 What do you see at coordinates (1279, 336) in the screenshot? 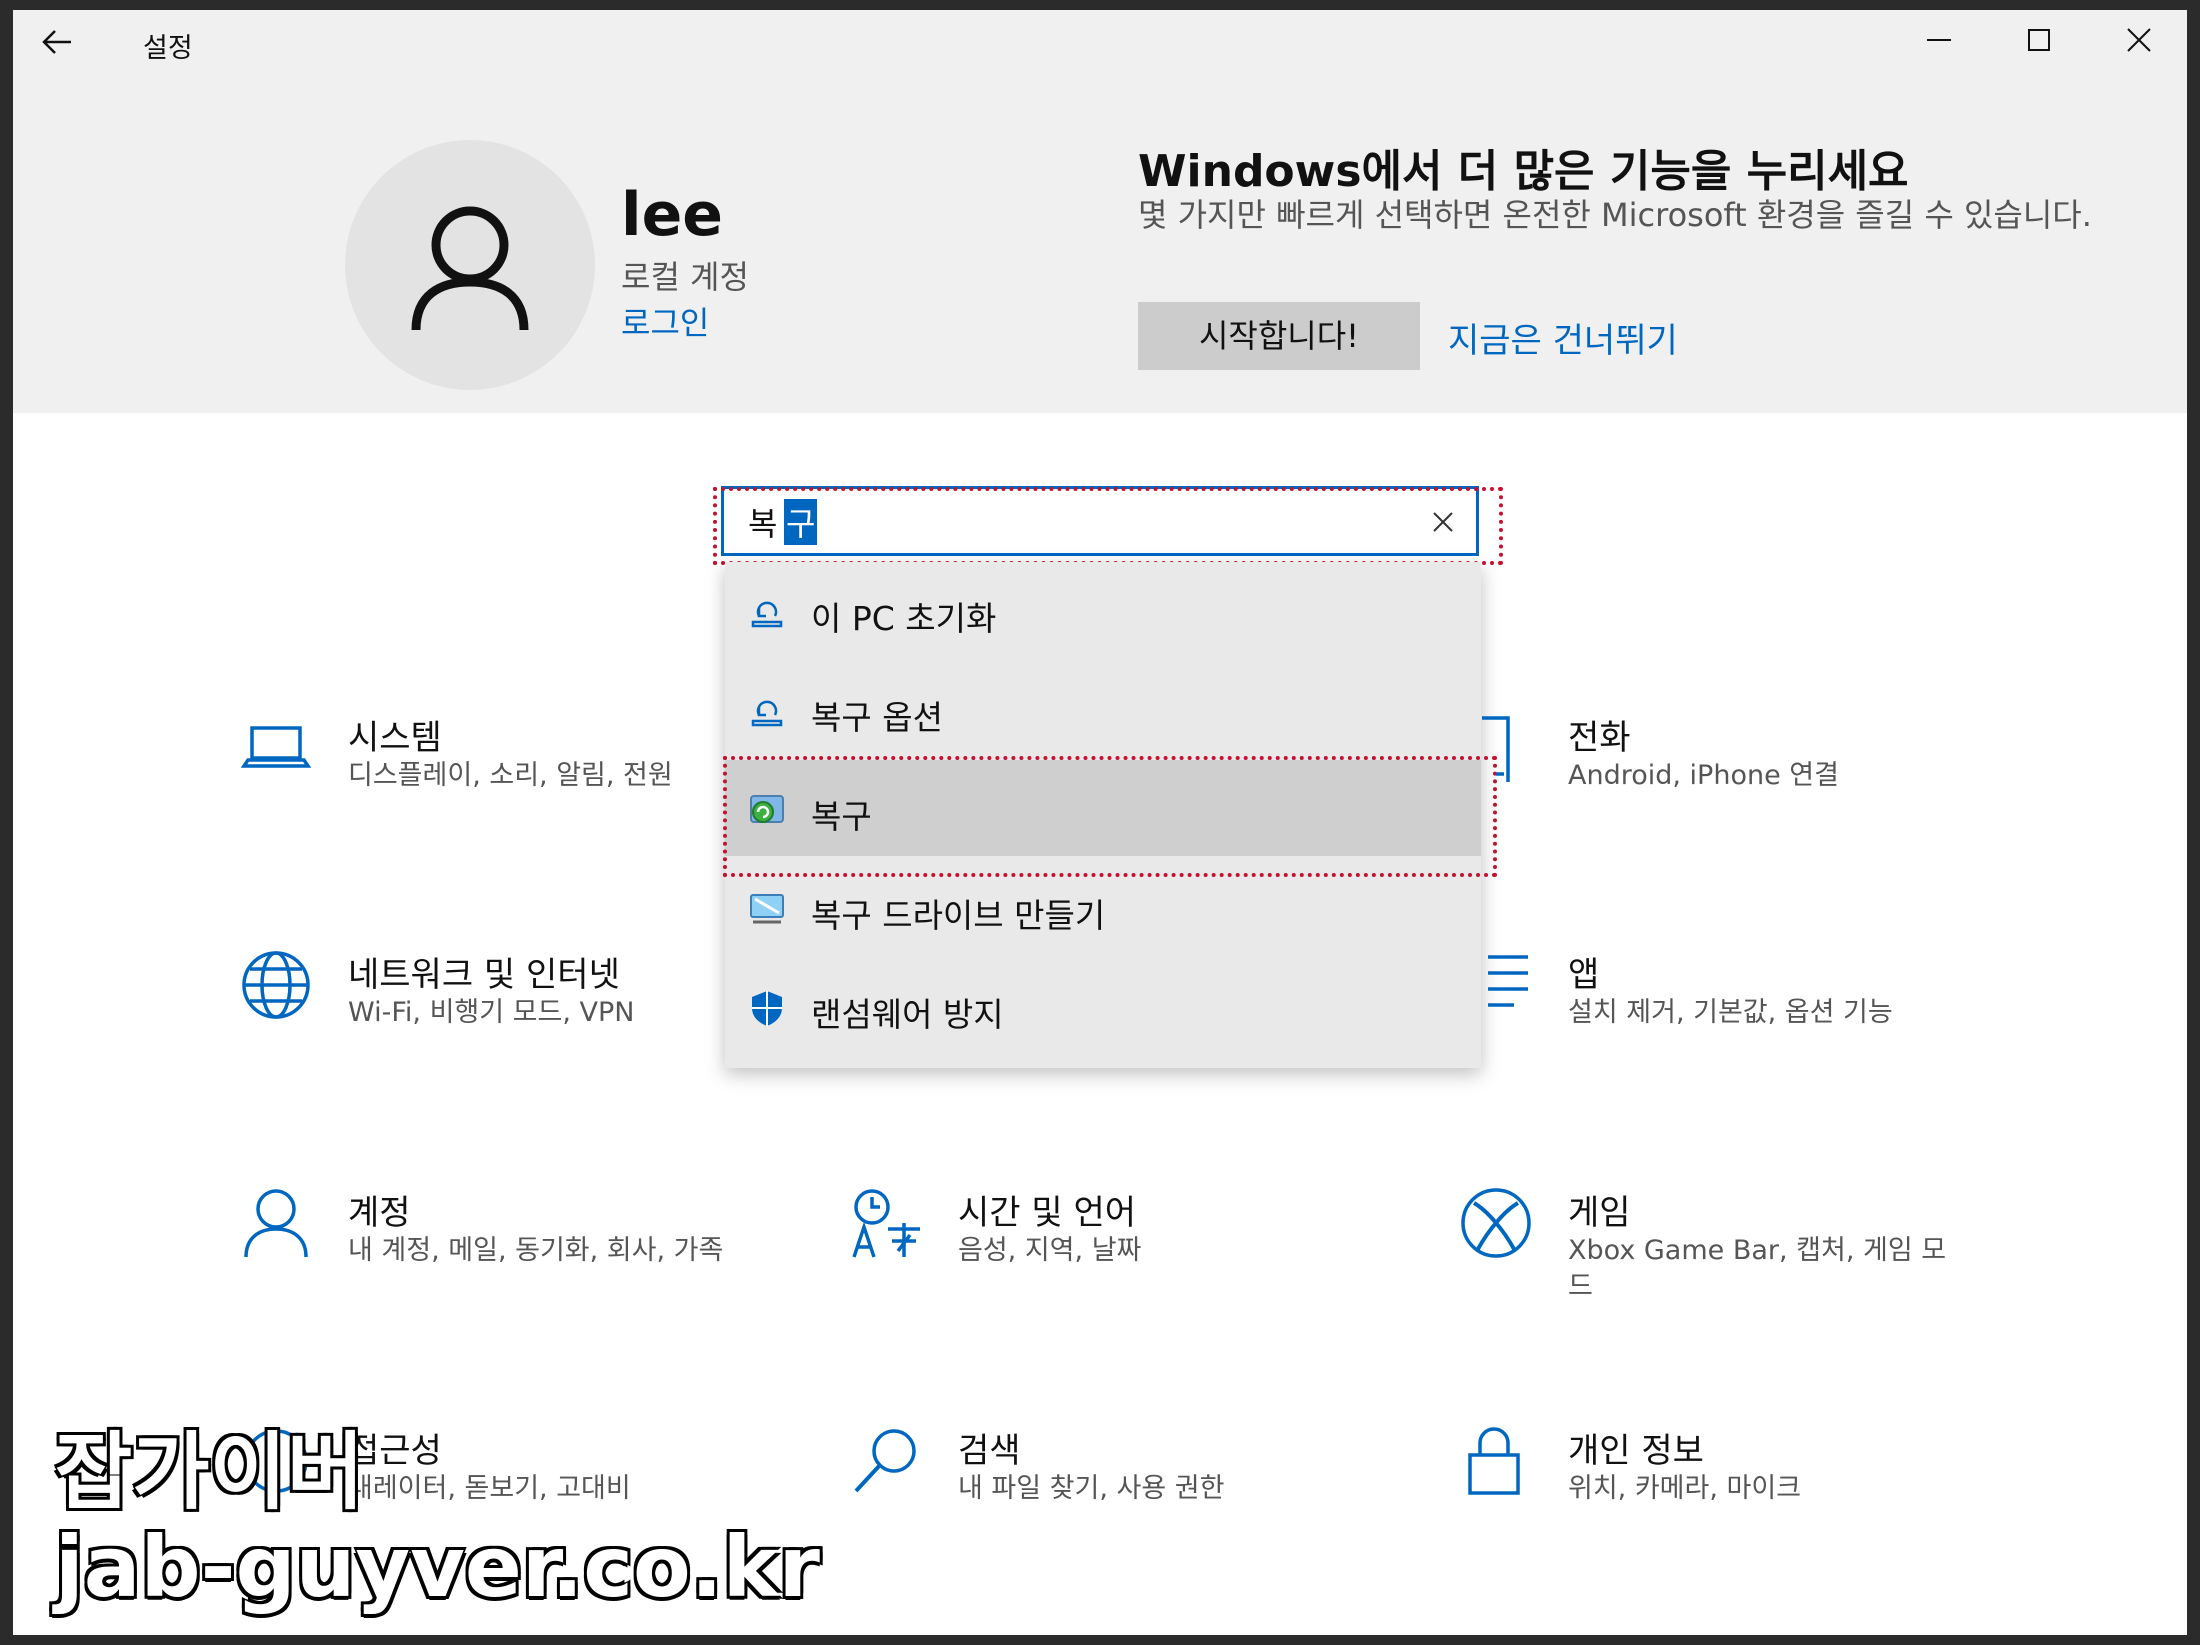
I see `start-button: 시작합니다!` at bounding box center [1279, 336].